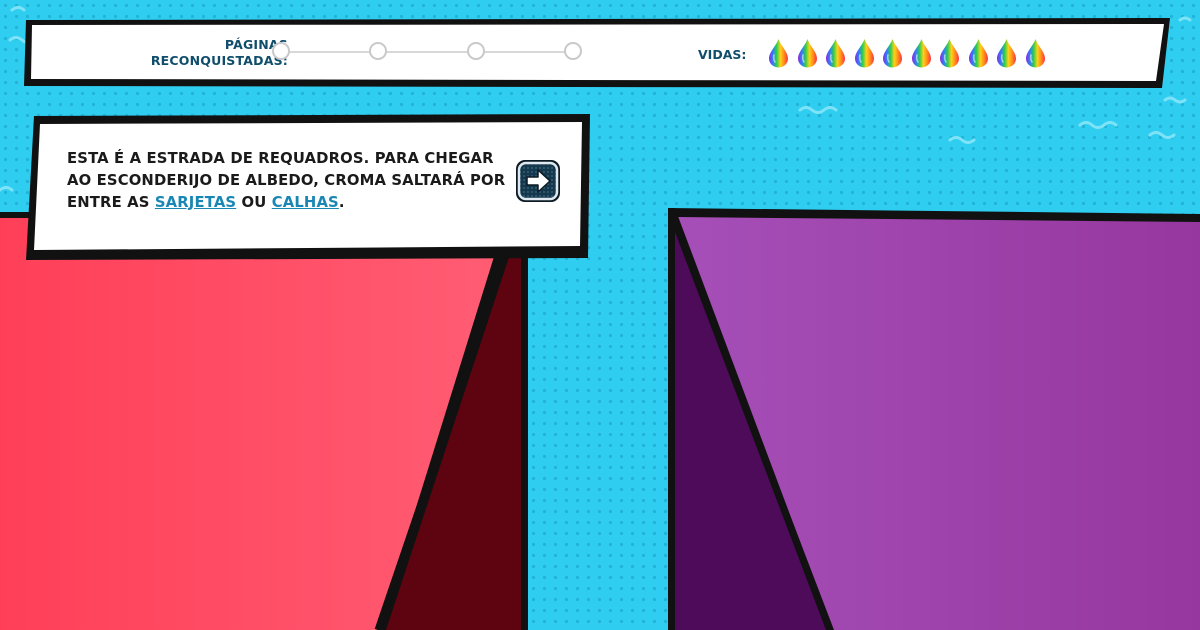 The height and width of the screenshot is (630, 1200). Describe the element at coordinates (195, 202) in the screenshot. I see `sarjetas-link: SARJETAS` at that location.